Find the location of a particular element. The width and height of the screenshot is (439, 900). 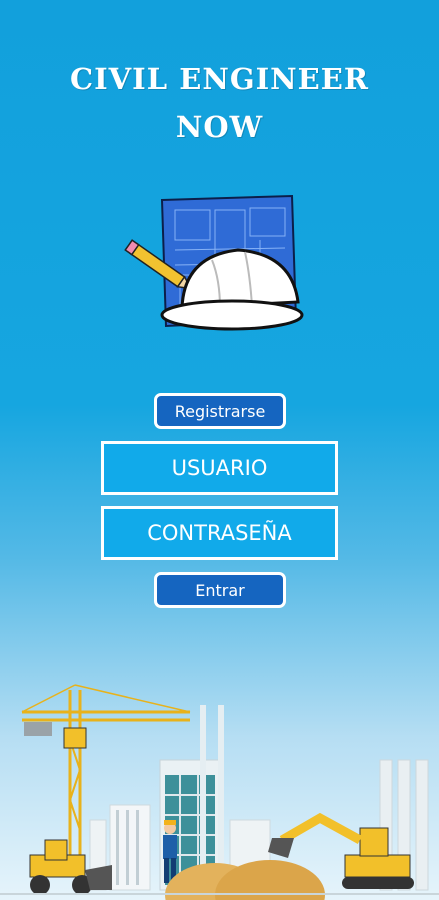

app-title-line1: CIVIL ENGINEER is located at coordinates (219, 79).